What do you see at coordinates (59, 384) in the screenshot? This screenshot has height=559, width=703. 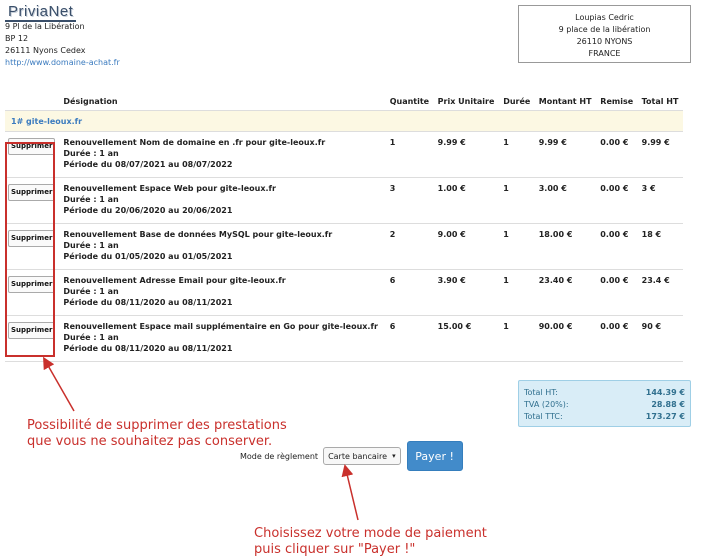 I see `arrow-to-delete-buttons` at bounding box center [59, 384].